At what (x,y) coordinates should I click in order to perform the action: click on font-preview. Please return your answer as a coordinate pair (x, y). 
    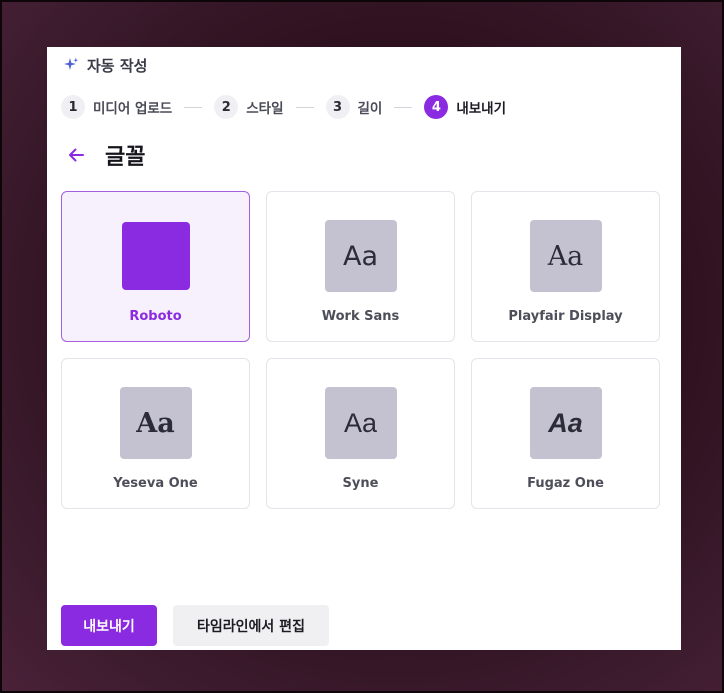
    Looking at the image, I should click on (155, 256).